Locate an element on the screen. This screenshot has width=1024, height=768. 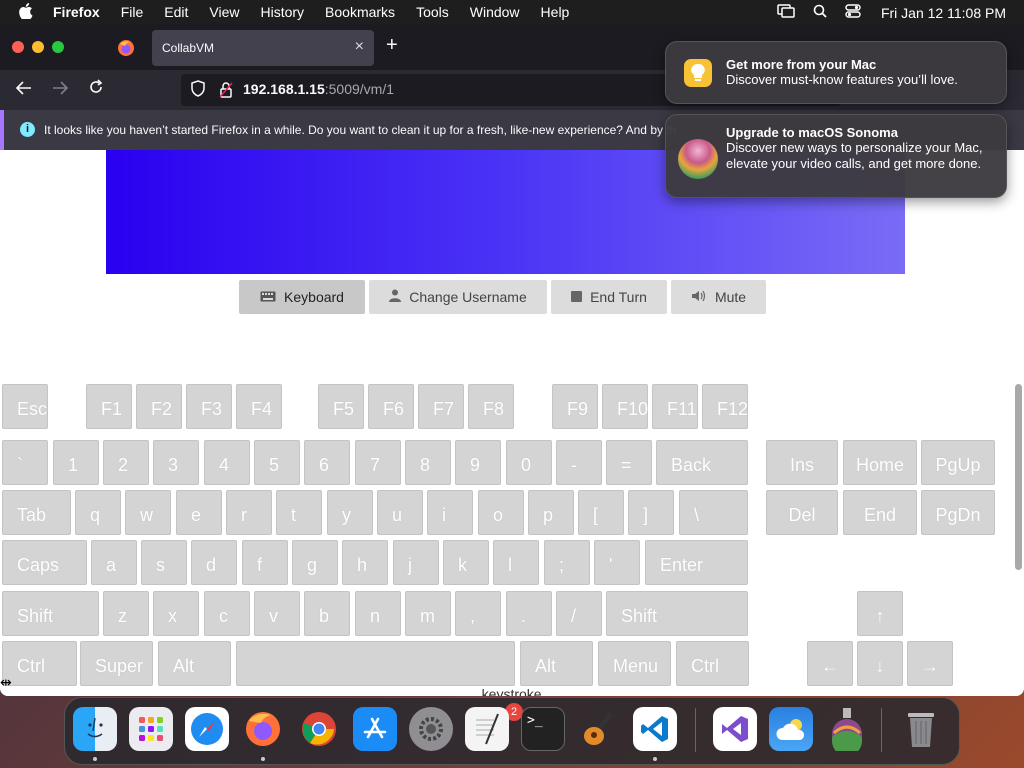
key-1: 1 is located at coordinates (76, 462).